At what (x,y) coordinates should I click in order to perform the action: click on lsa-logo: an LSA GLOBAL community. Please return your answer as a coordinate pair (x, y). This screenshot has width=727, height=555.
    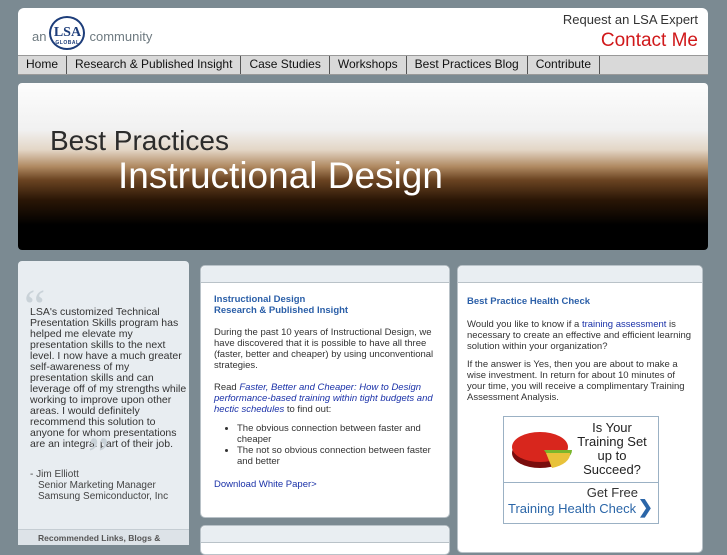
    Looking at the image, I should click on (92, 33).